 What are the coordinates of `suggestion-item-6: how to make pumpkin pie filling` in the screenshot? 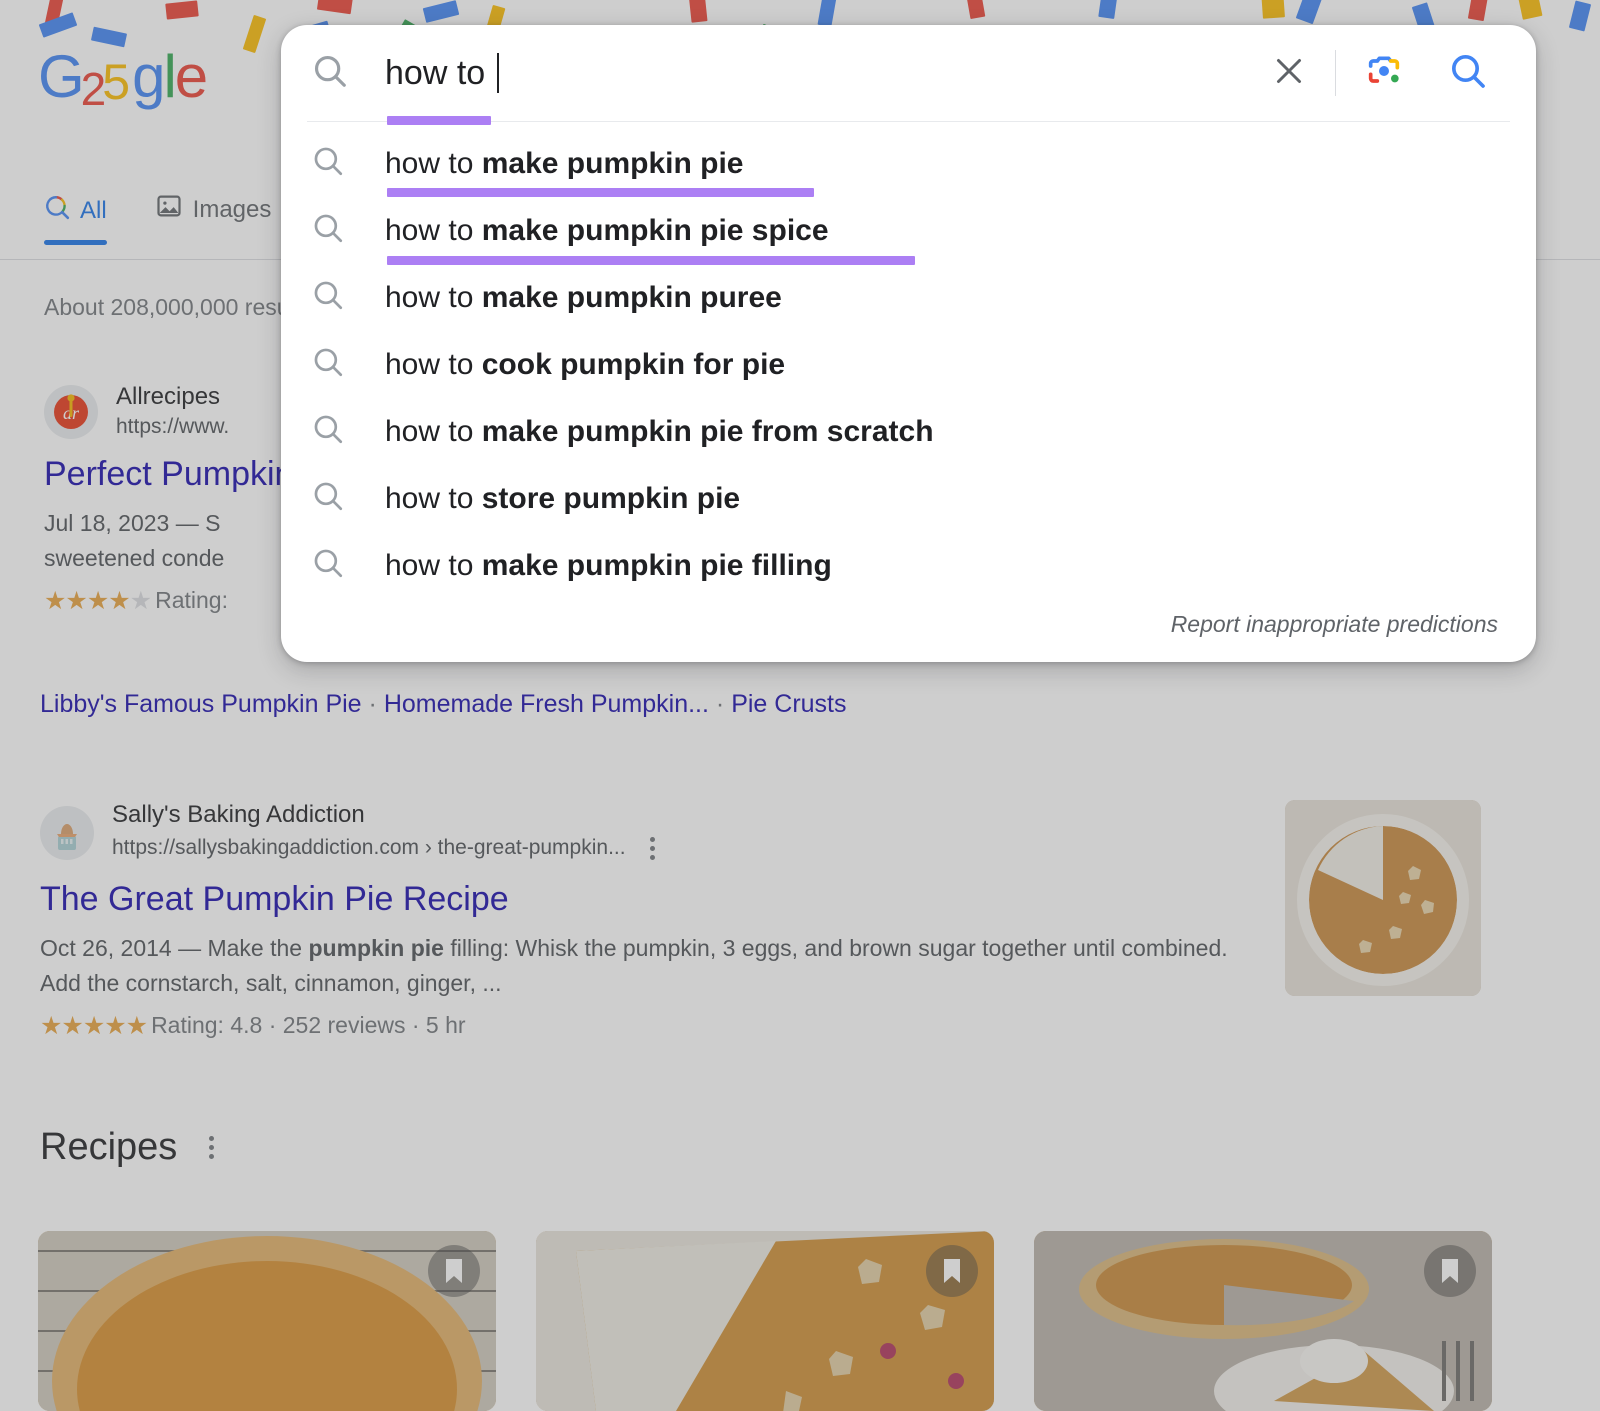 It's located at (908, 565).